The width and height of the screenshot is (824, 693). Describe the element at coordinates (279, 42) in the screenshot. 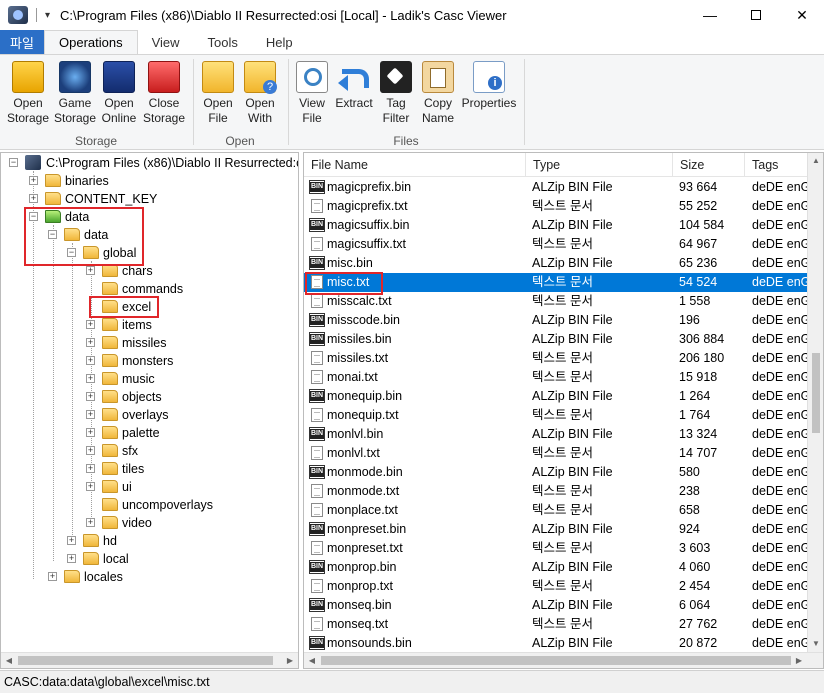

I see `tab-help: Help` at that location.